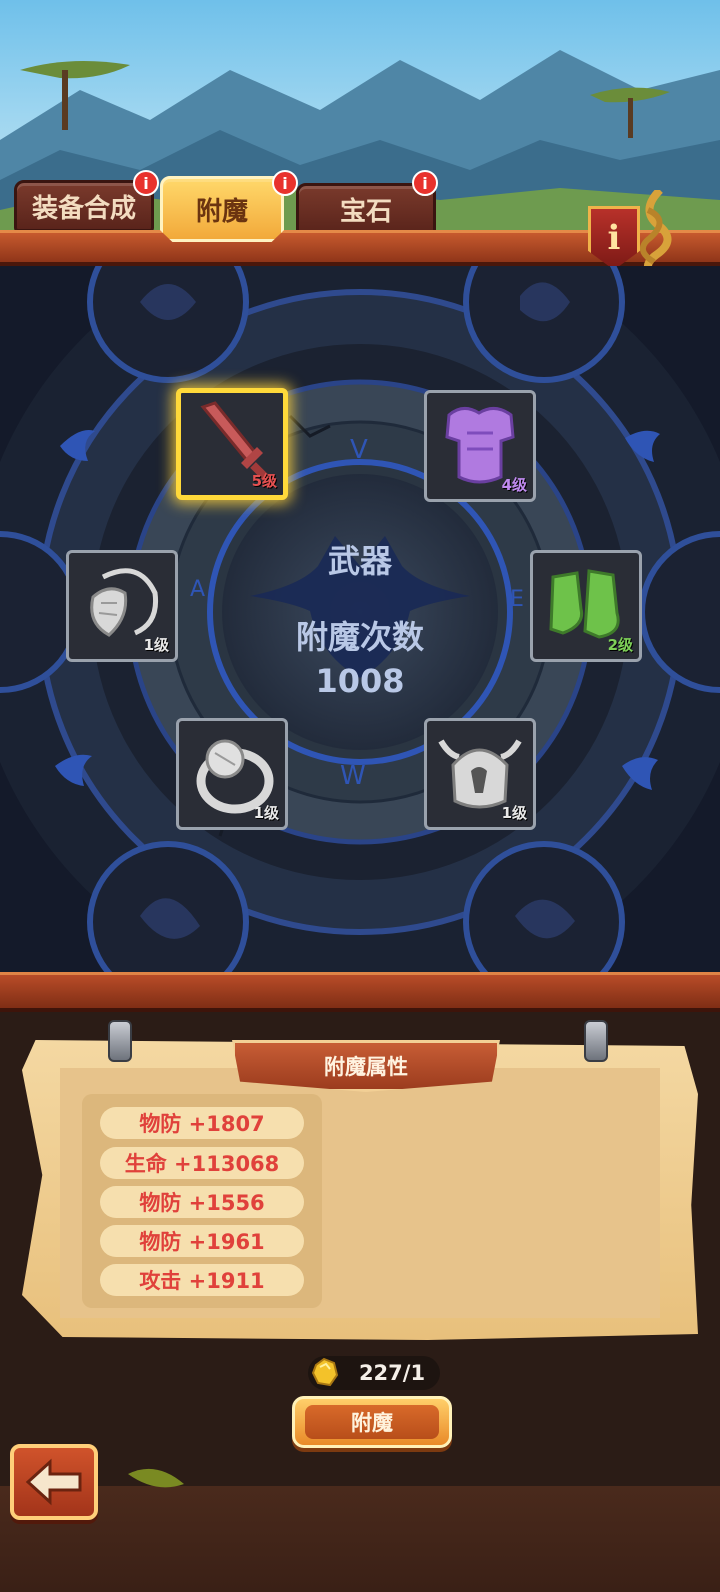 Image resolution: width=720 pixels, height=1592 pixels. What do you see at coordinates (264, 481) in the screenshot?
I see `slot-level: 5级` at bounding box center [264, 481].